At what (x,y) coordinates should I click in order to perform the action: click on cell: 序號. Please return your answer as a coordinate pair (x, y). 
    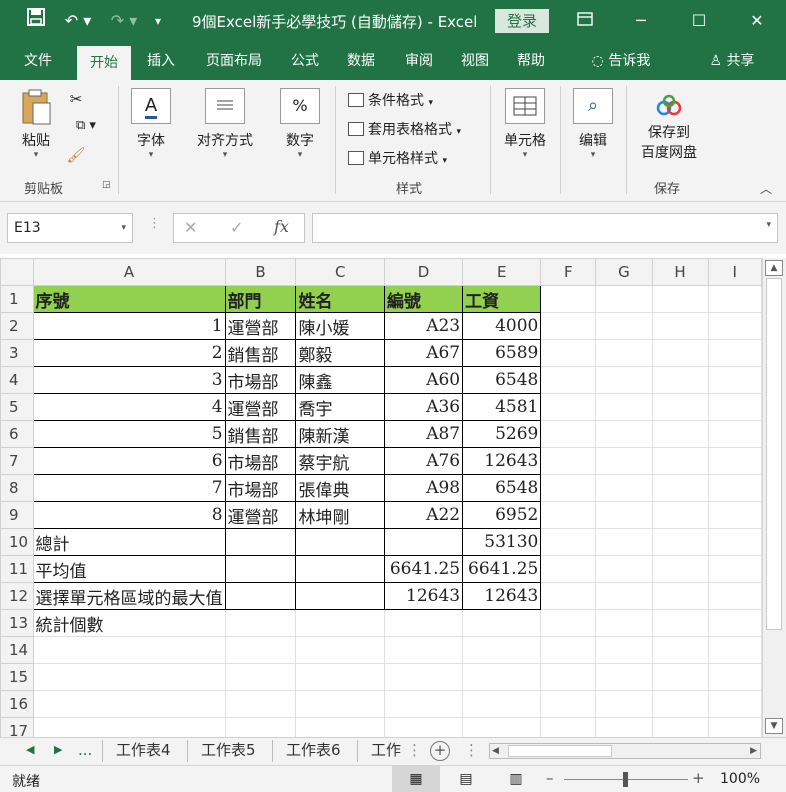
    Looking at the image, I should click on (129, 299).